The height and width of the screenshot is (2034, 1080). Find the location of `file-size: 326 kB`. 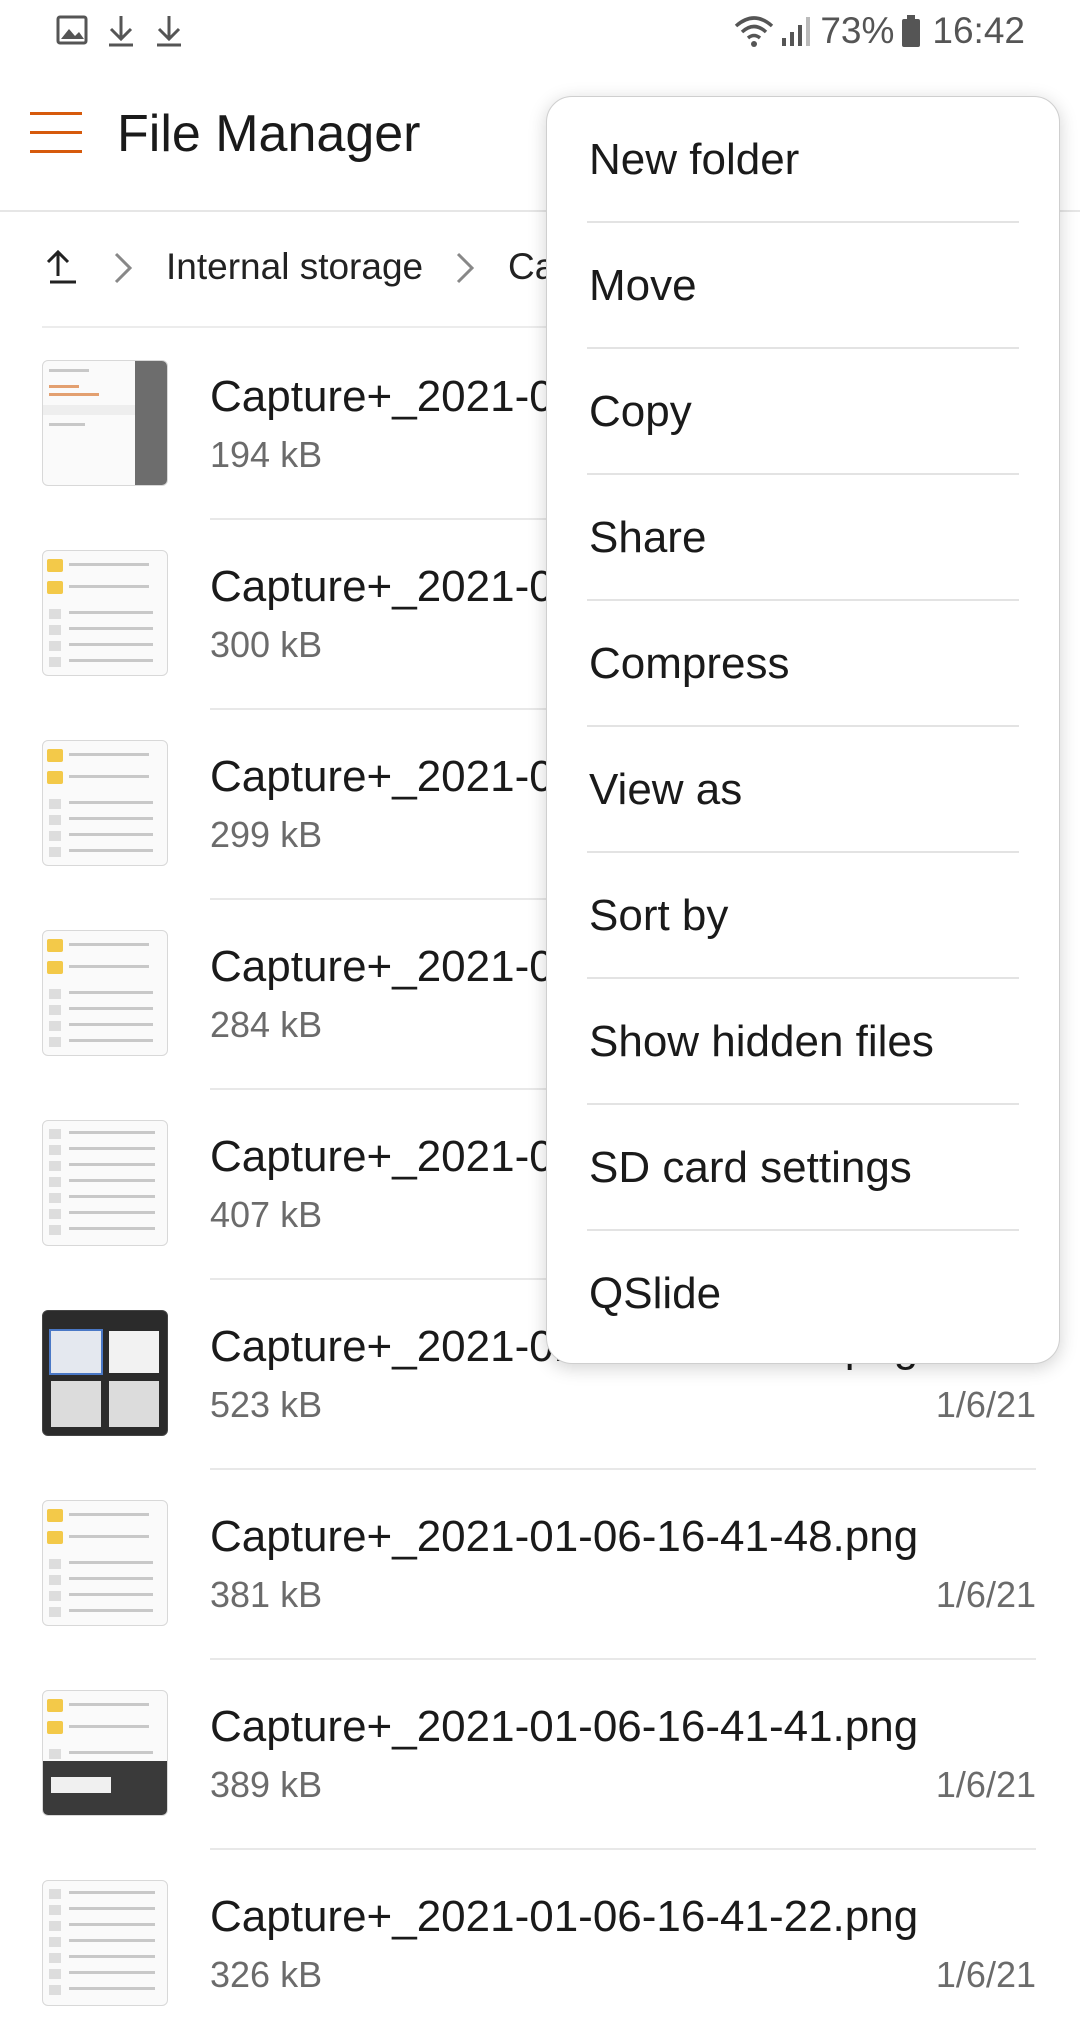

file-size: 326 kB is located at coordinates (266, 1974).